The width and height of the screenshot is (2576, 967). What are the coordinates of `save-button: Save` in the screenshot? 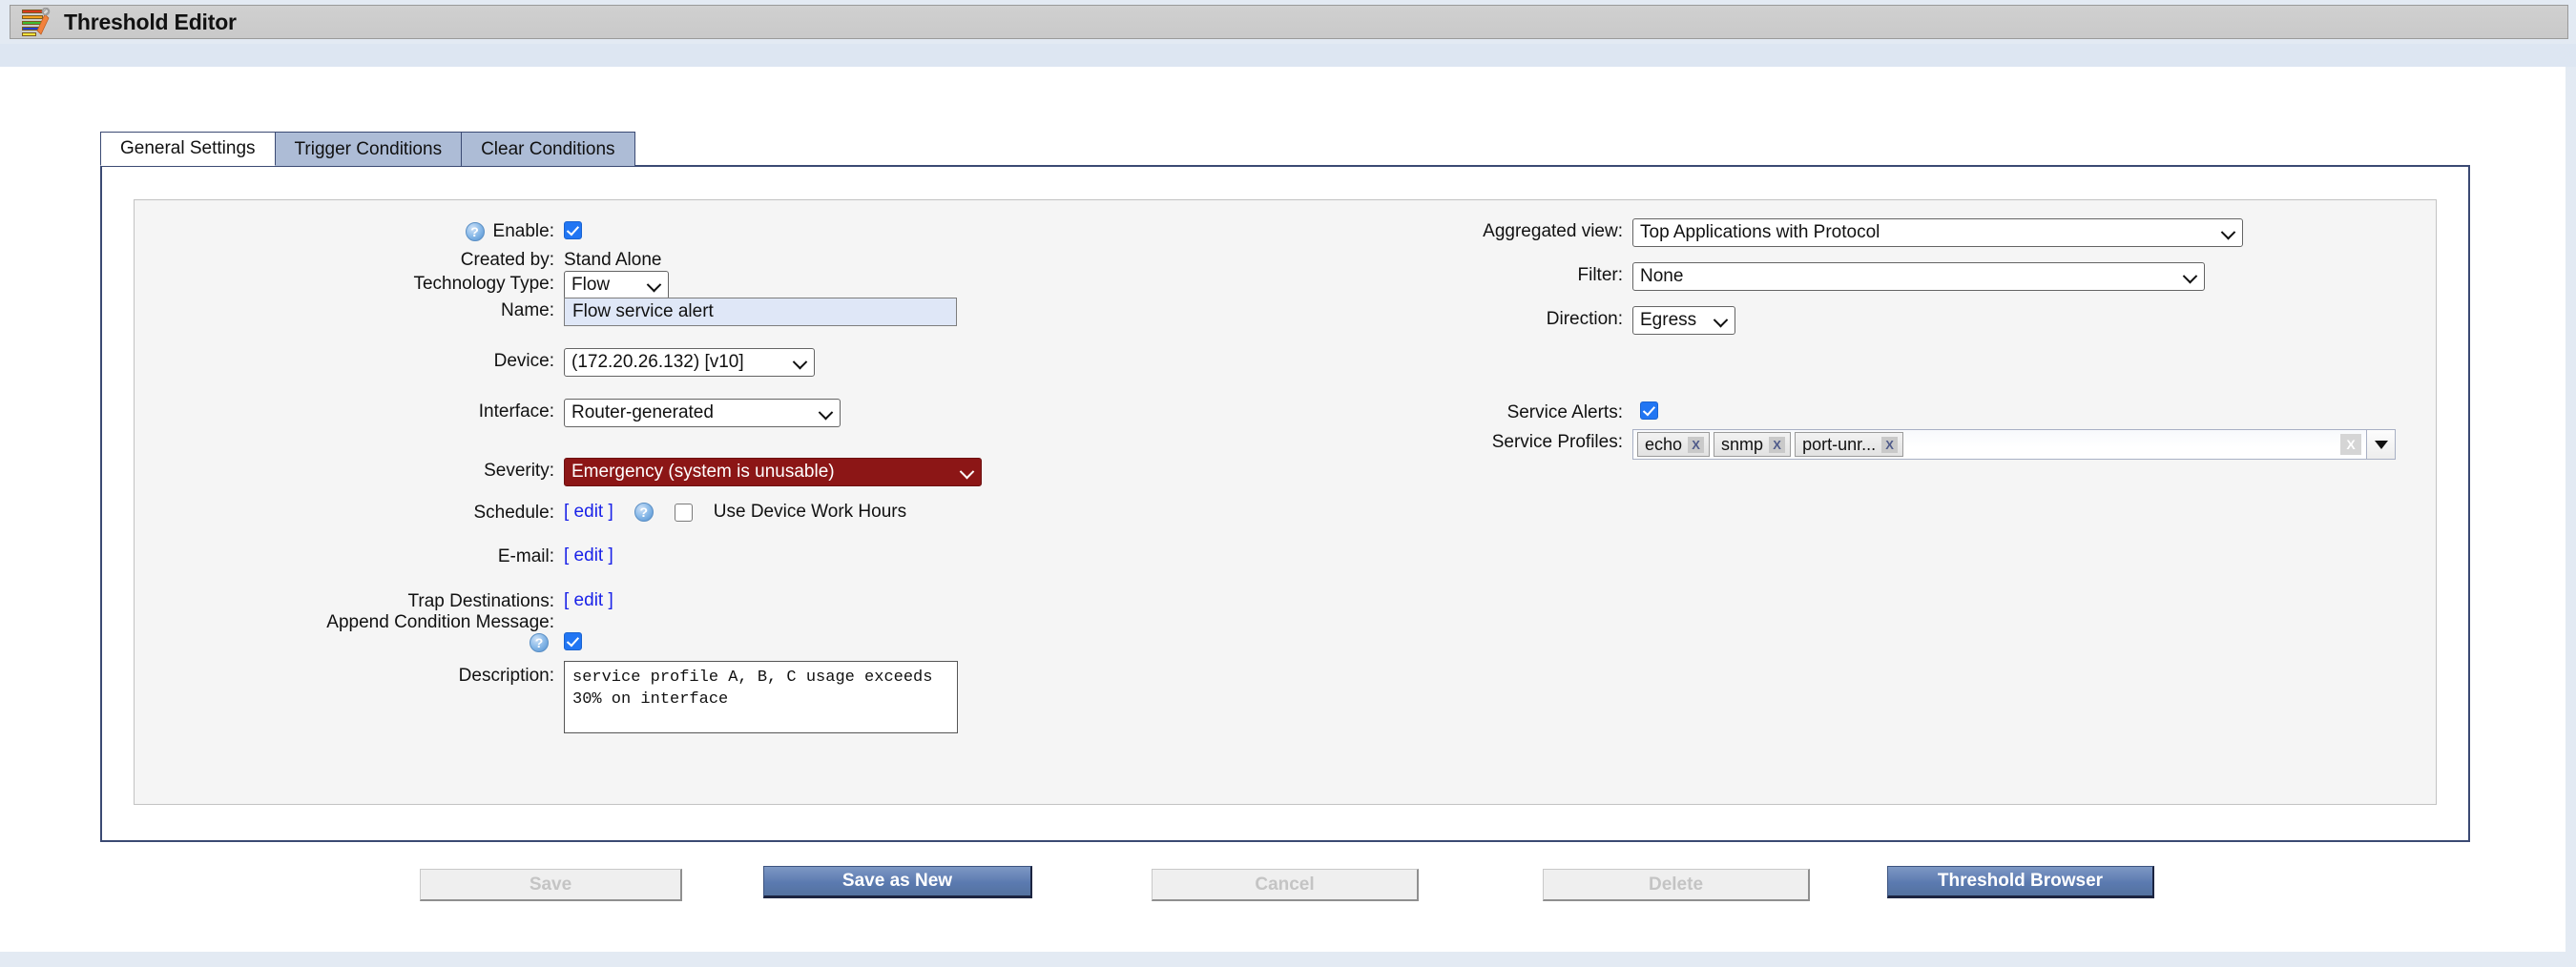 It's located at (551, 885).